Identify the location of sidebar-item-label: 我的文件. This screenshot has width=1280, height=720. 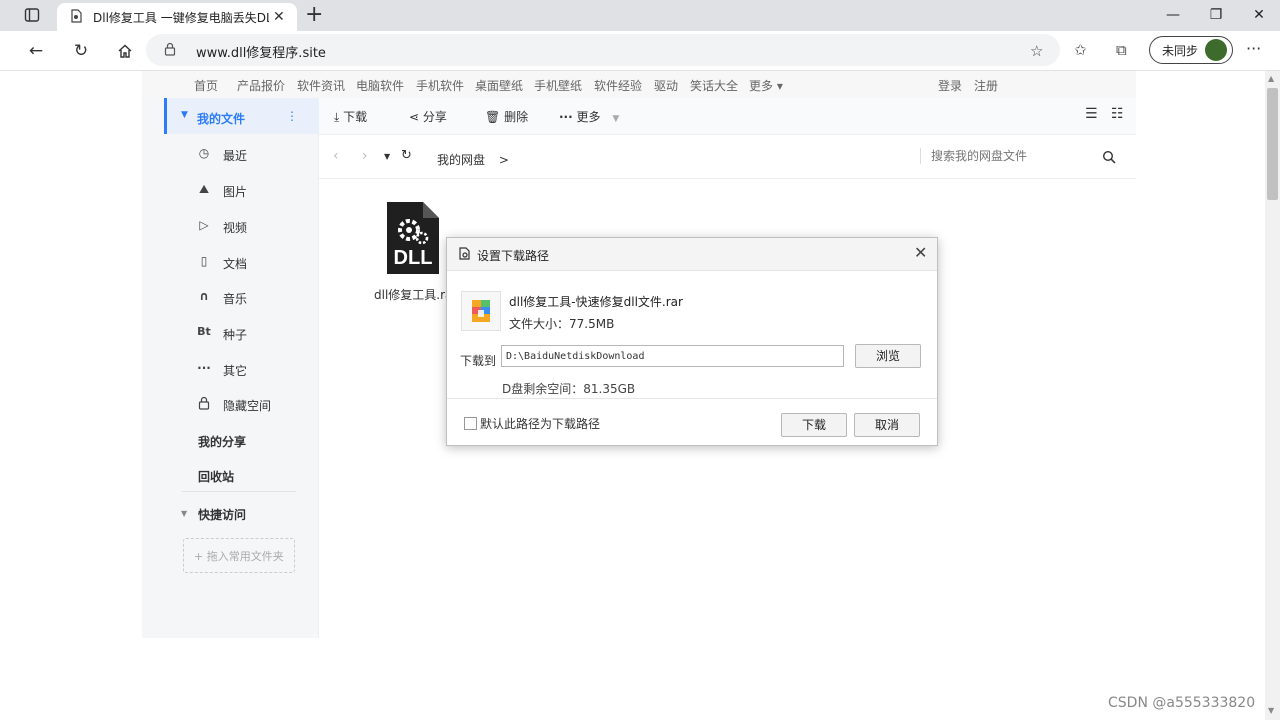
(221, 119).